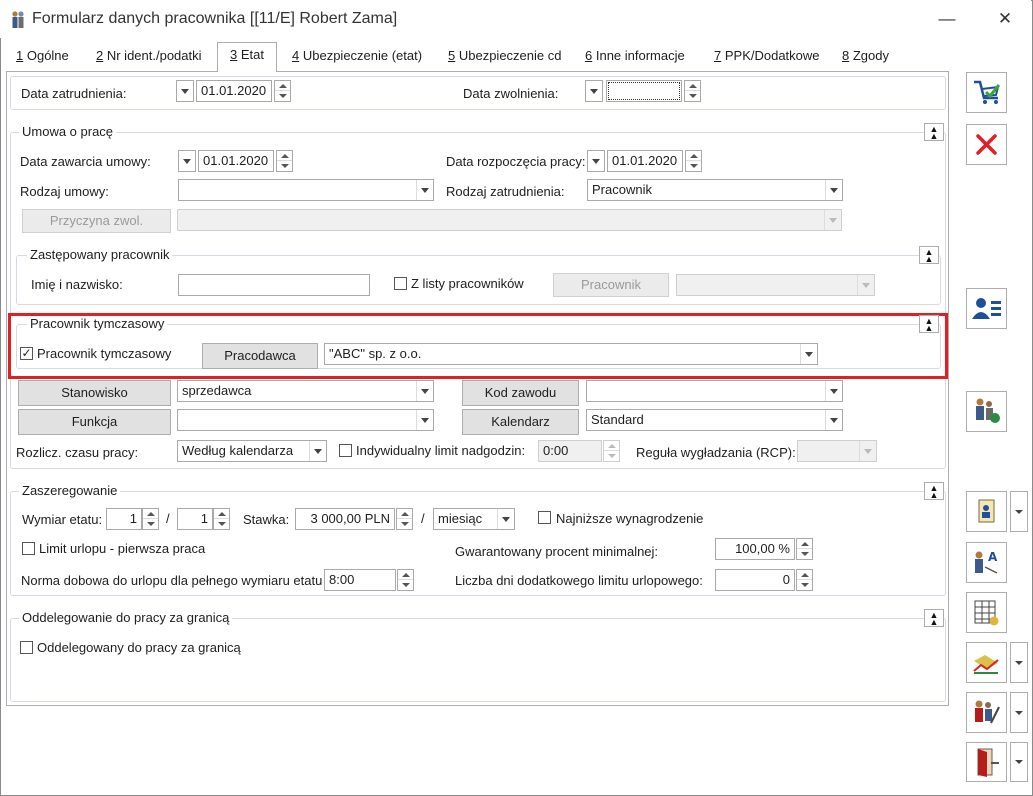 The width and height of the screenshot is (1033, 796). Describe the element at coordinates (42, 57) in the screenshot. I see `tab-ogolne: 1 Ogólne` at that location.